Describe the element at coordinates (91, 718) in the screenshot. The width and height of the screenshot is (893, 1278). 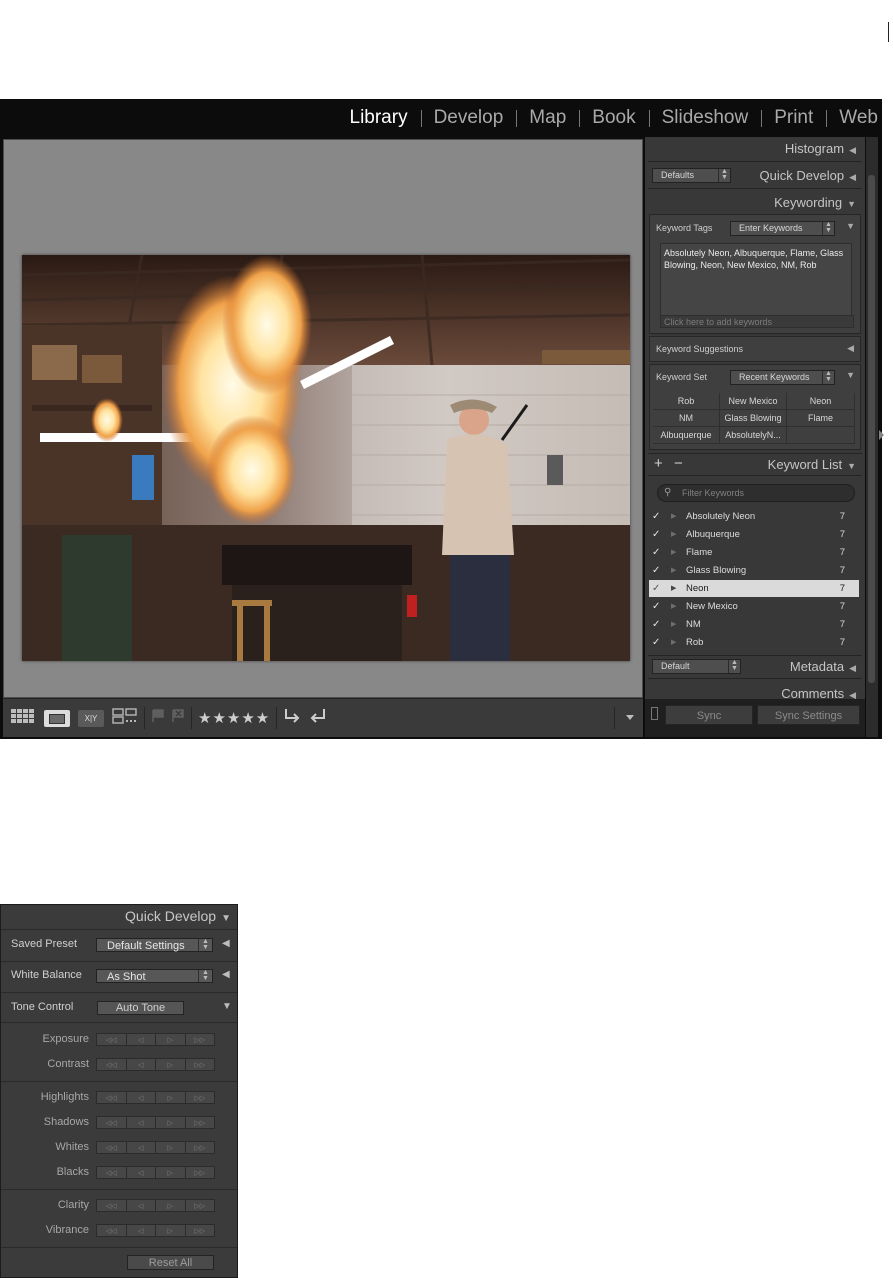
I see `compare-view-icon: X|Y` at that location.